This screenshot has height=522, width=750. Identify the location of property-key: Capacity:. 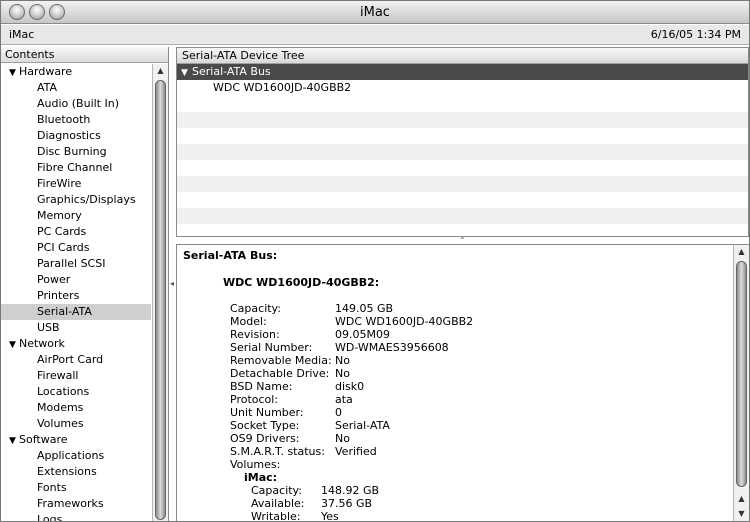
(255, 308).